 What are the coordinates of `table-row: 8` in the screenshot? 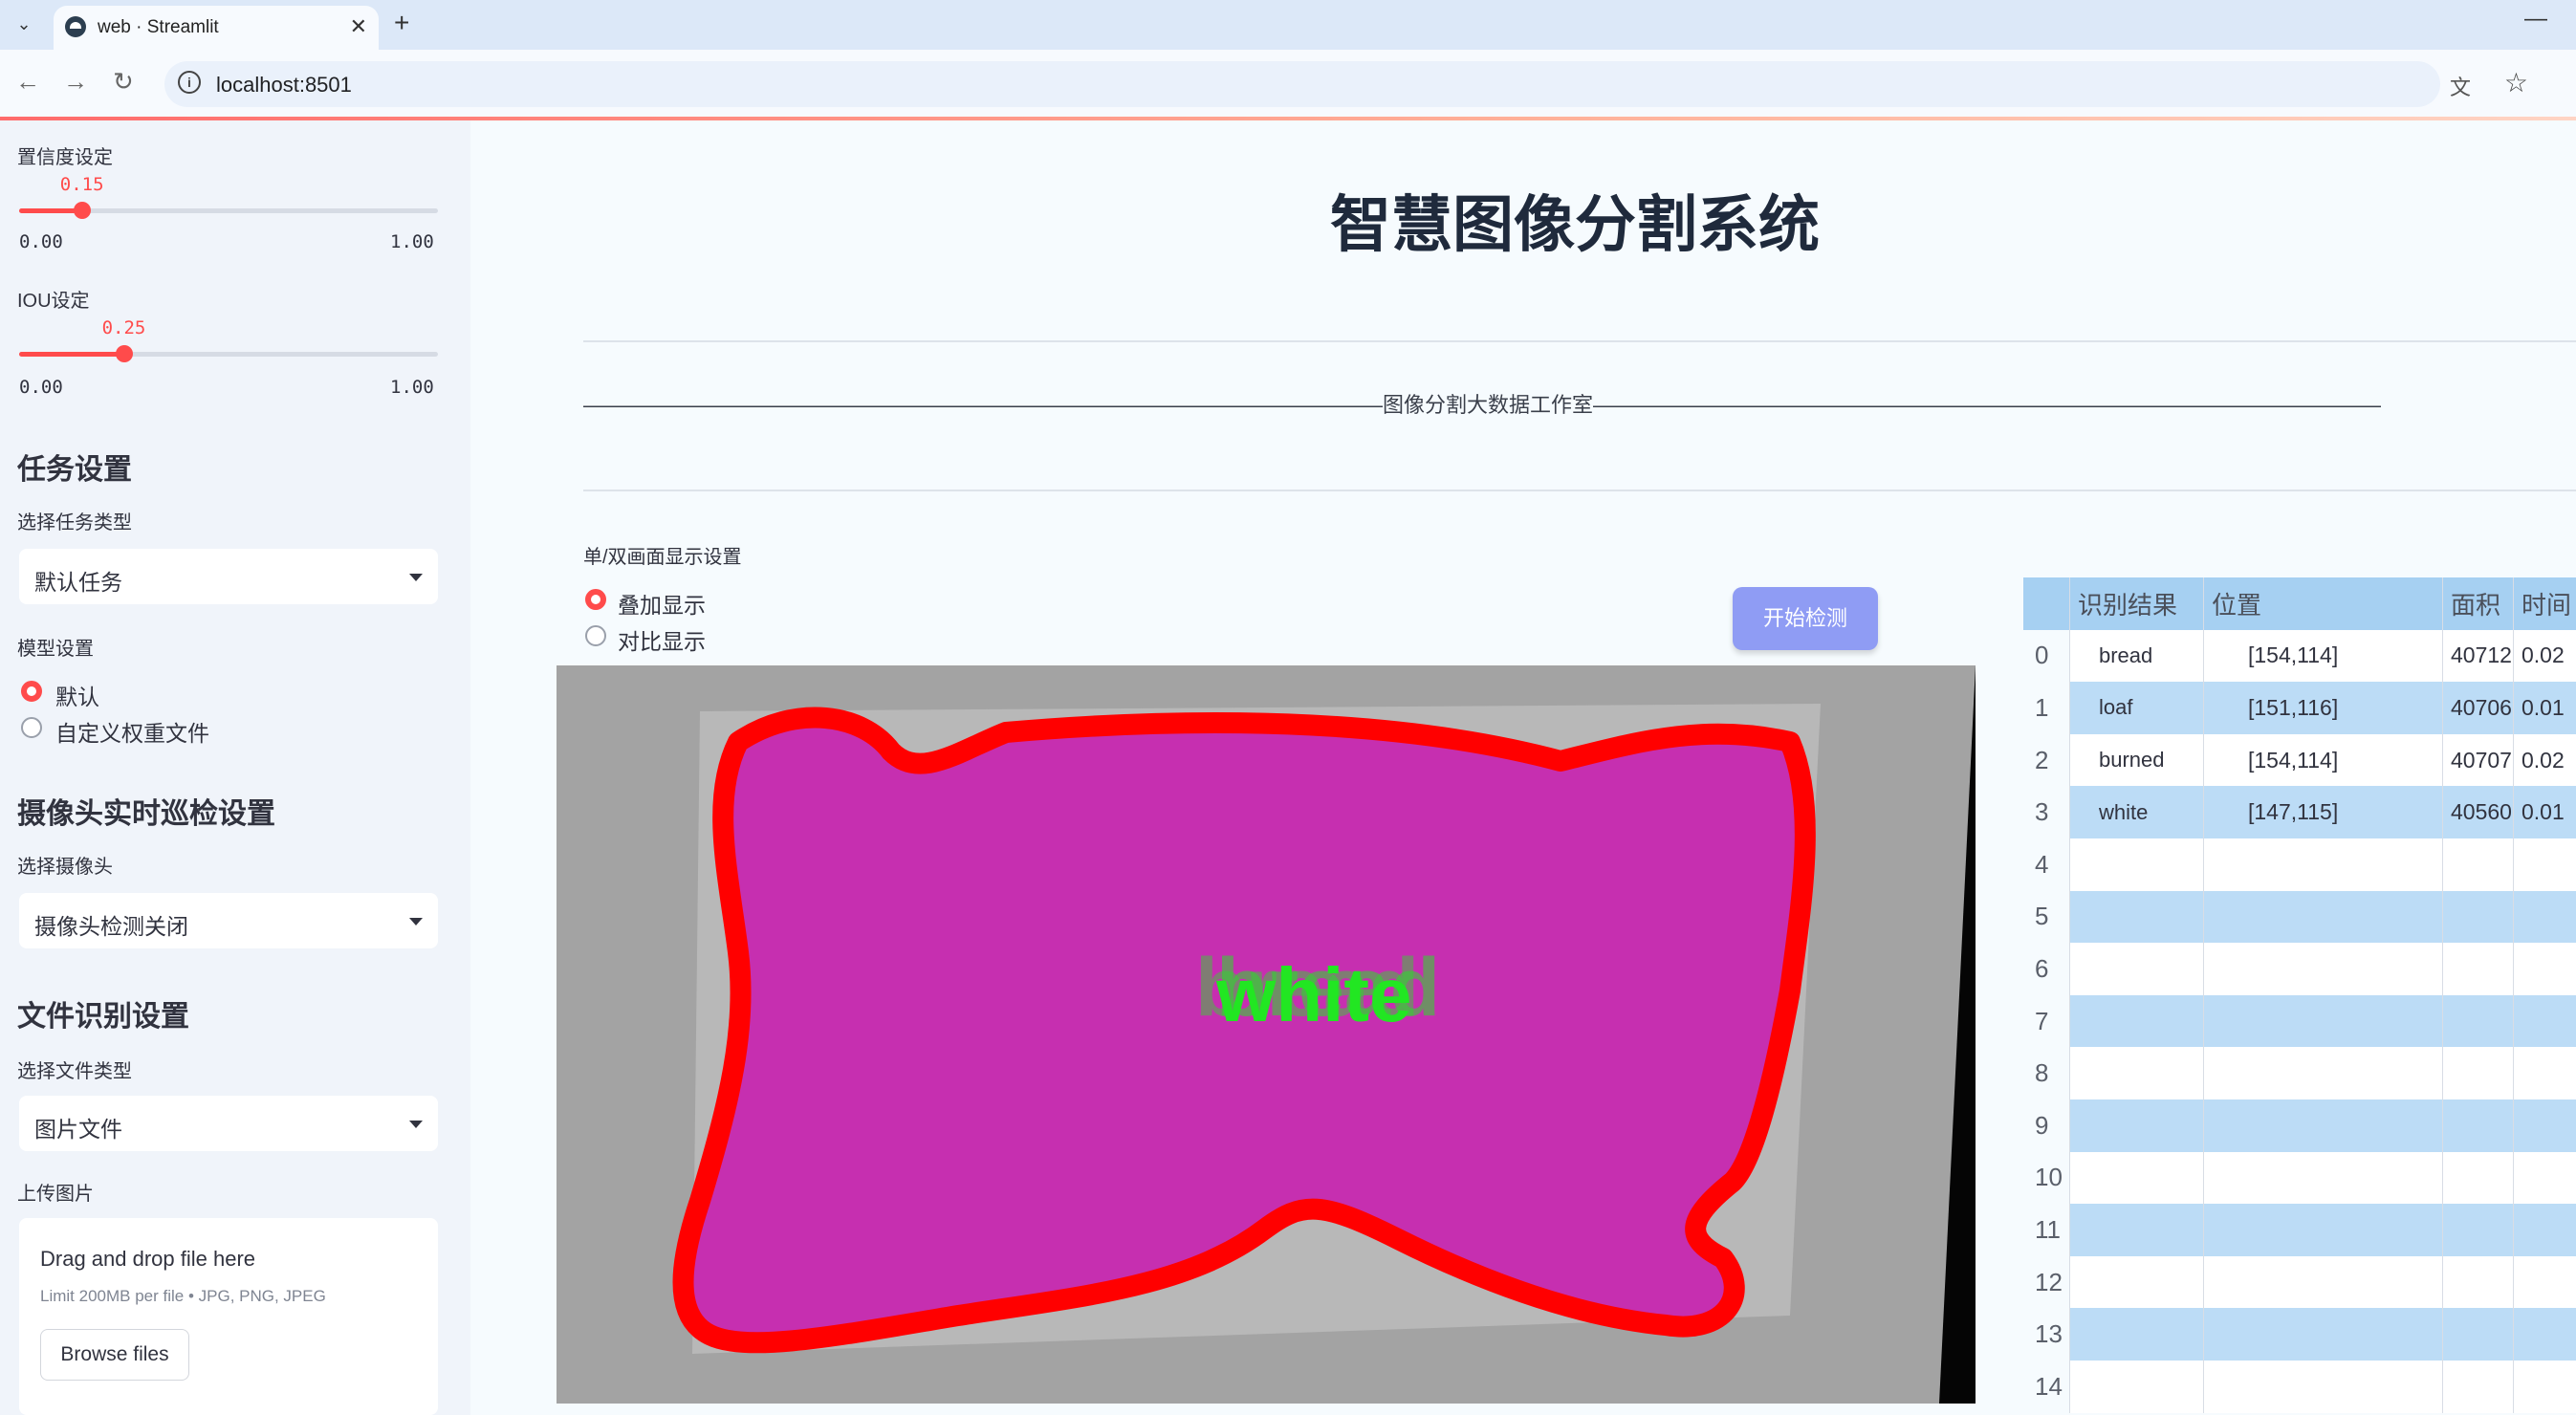 It's located at (2299, 1073).